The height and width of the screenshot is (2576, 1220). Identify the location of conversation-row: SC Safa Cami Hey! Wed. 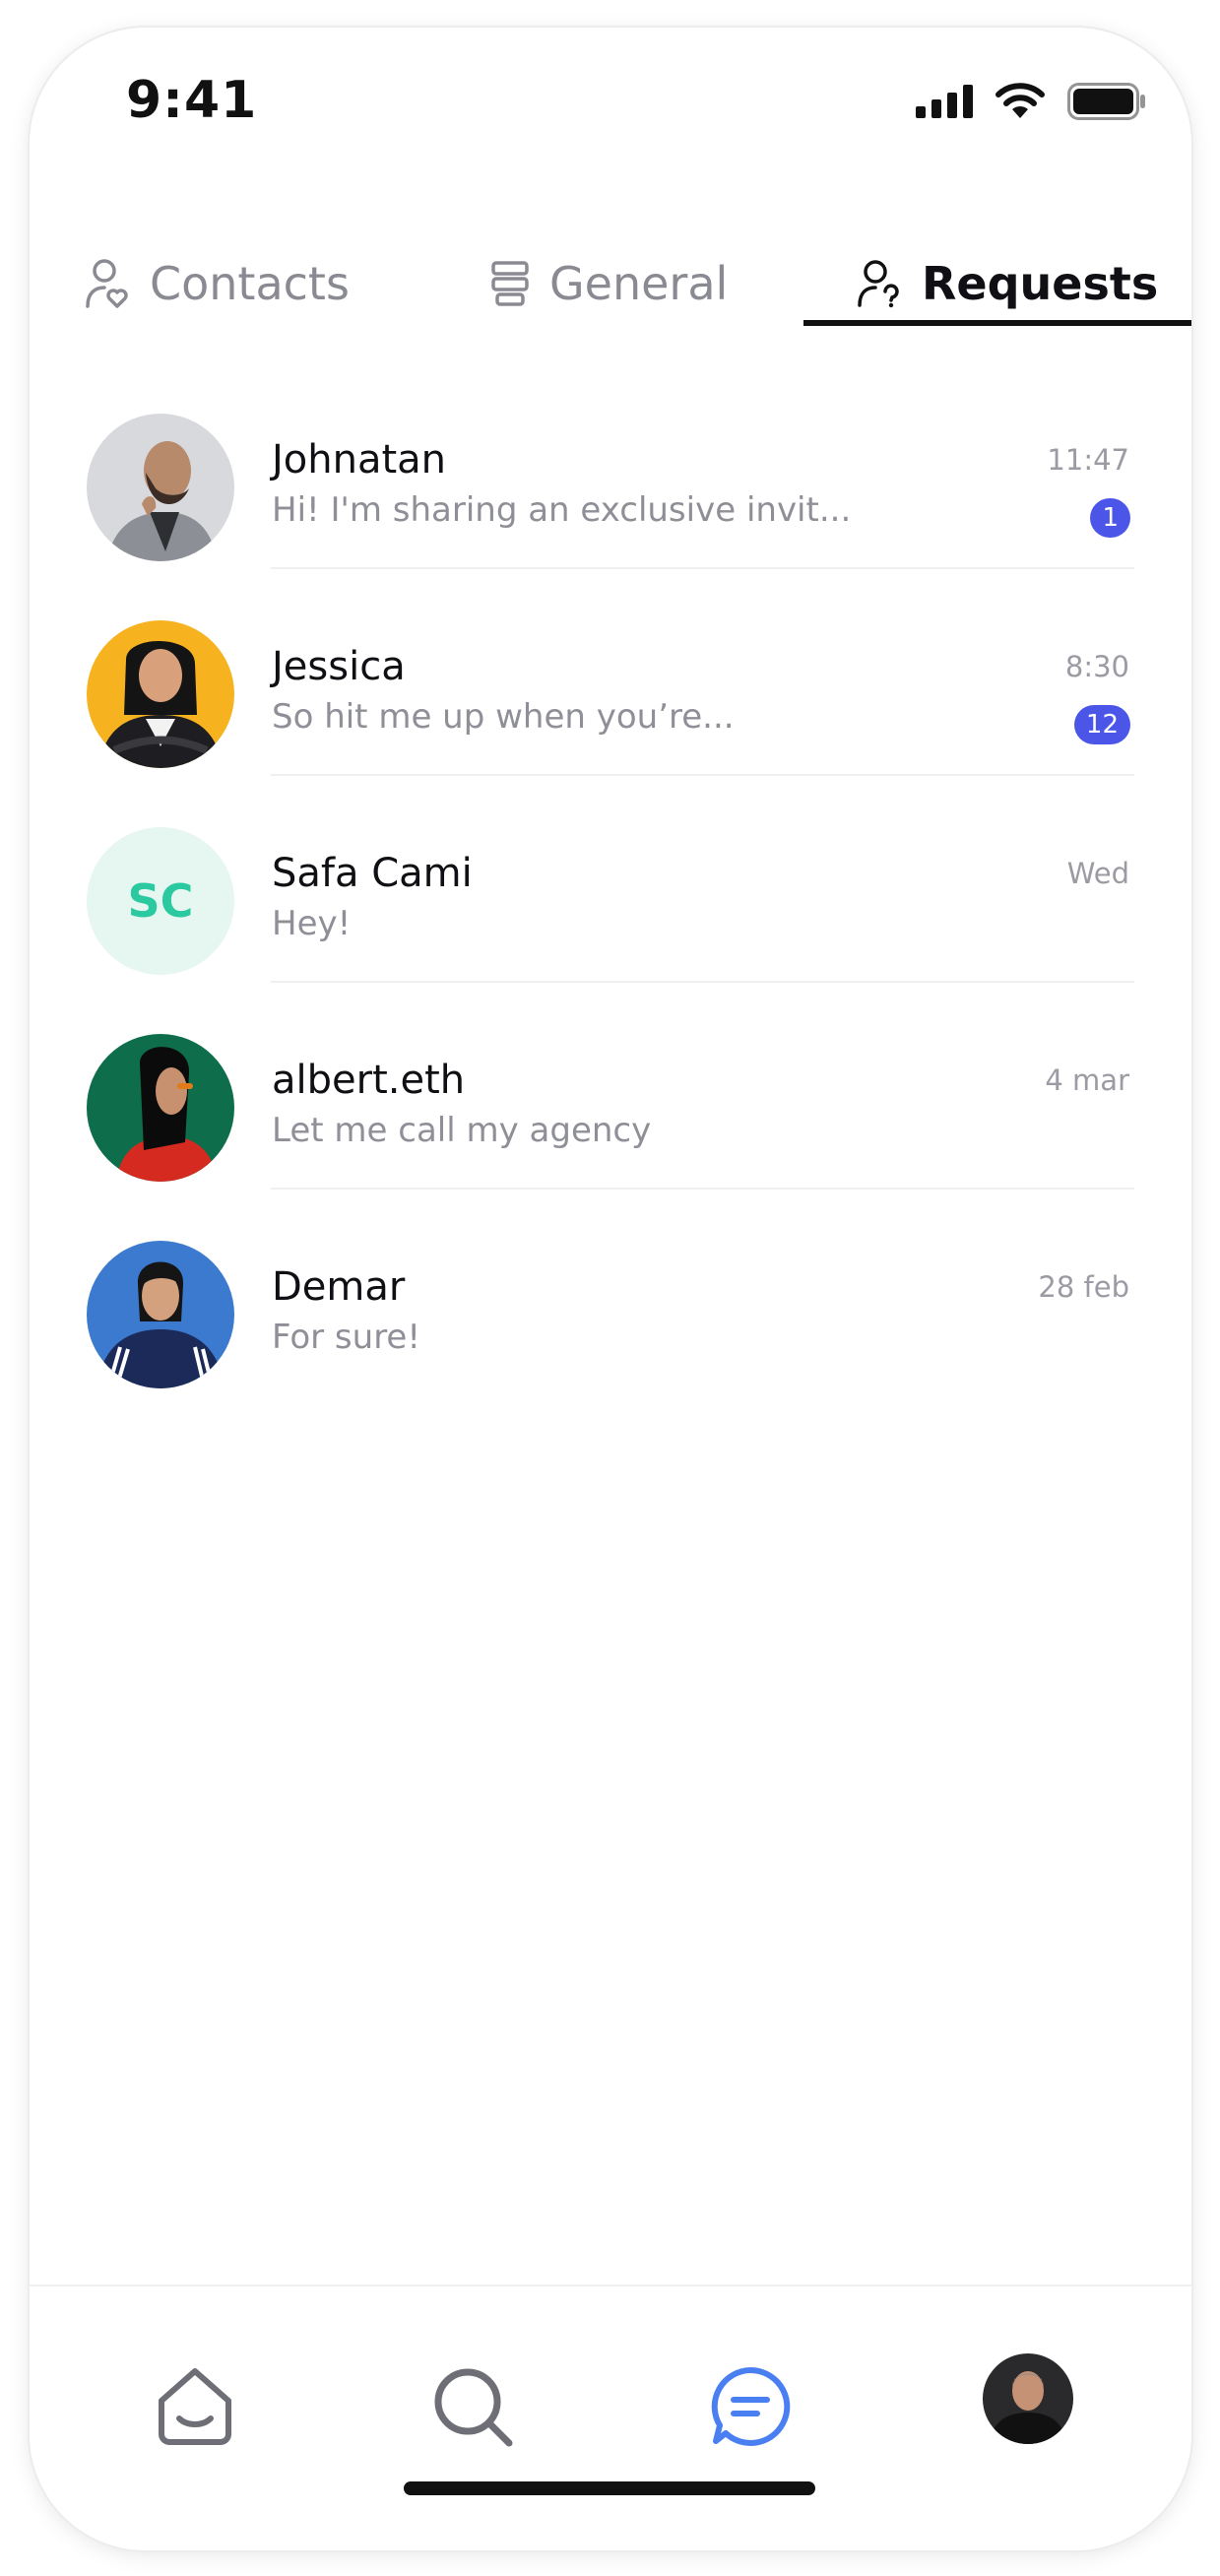
(610, 879).